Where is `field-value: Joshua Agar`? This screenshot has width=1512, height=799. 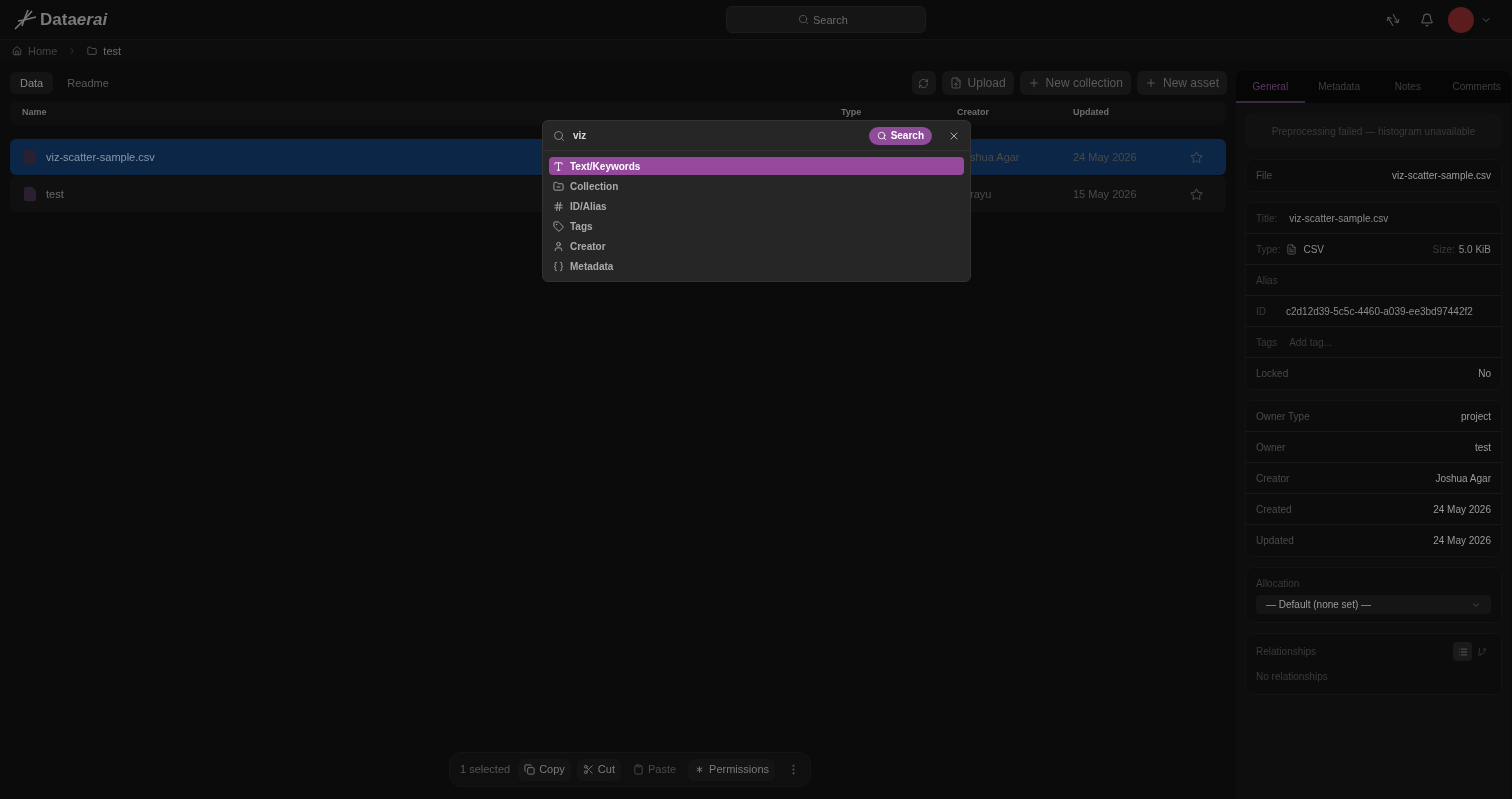 field-value: Joshua Agar is located at coordinates (1463, 478).